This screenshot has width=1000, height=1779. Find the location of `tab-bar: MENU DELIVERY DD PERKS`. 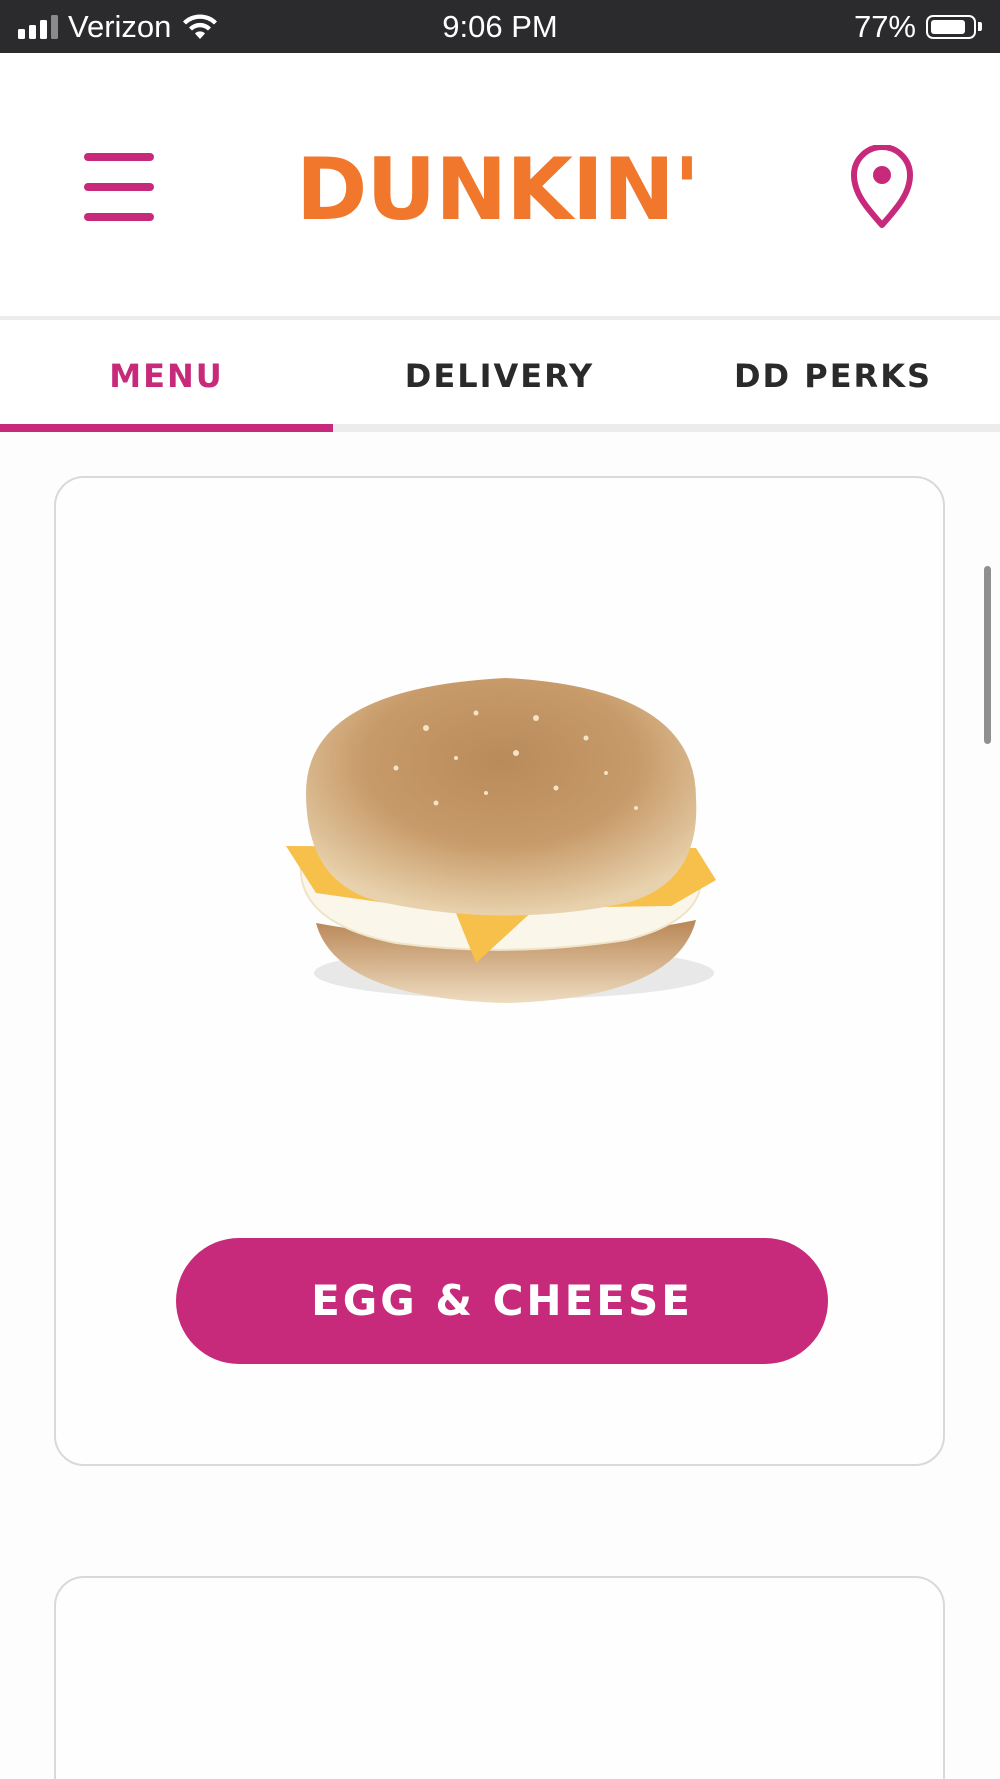

tab-bar: MENU DELIVERY DD PERKS is located at coordinates (500, 376).